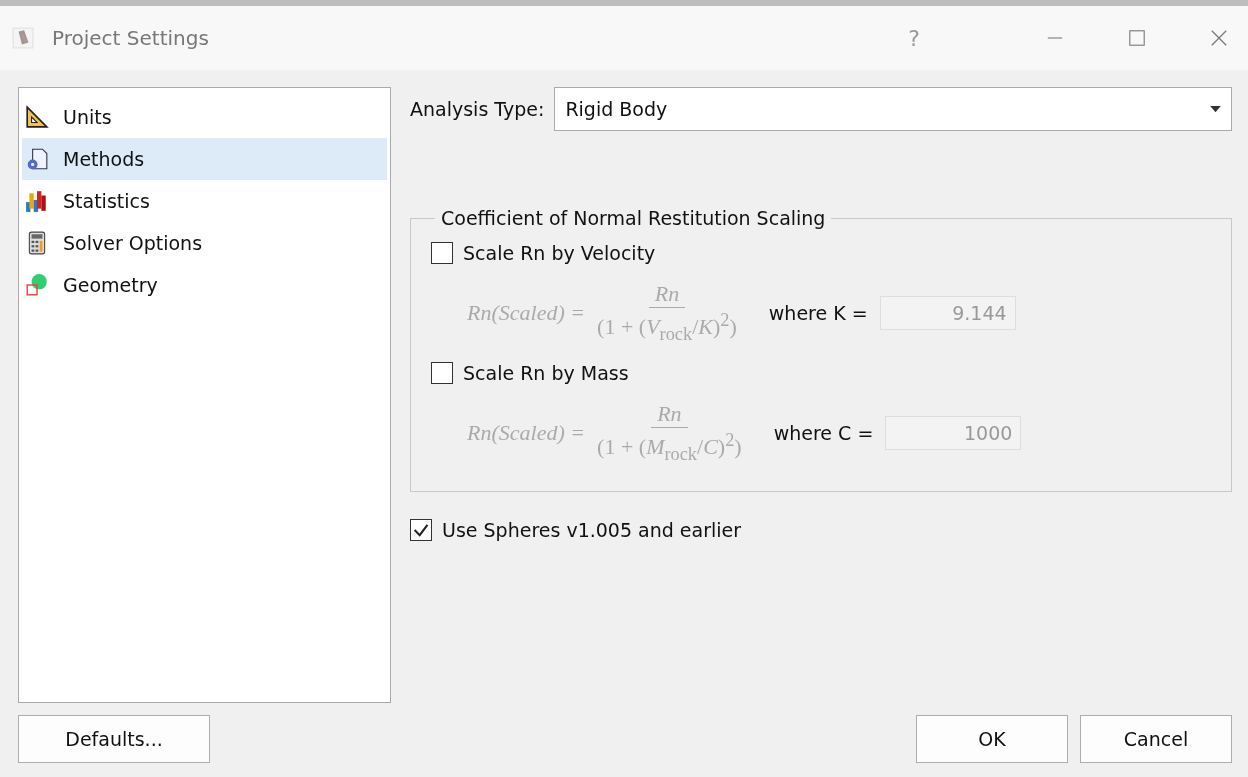 Image resolution: width=1248 pixels, height=777 pixels. What do you see at coordinates (1219, 38) in the screenshot?
I see `close-icon` at bounding box center [1219, 38].